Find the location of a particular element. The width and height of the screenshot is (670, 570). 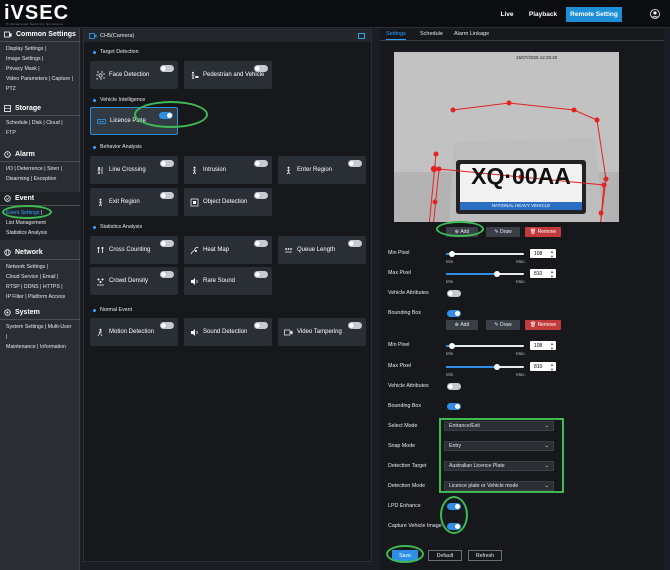

sound-toggle is located at coordinates (261, 325).